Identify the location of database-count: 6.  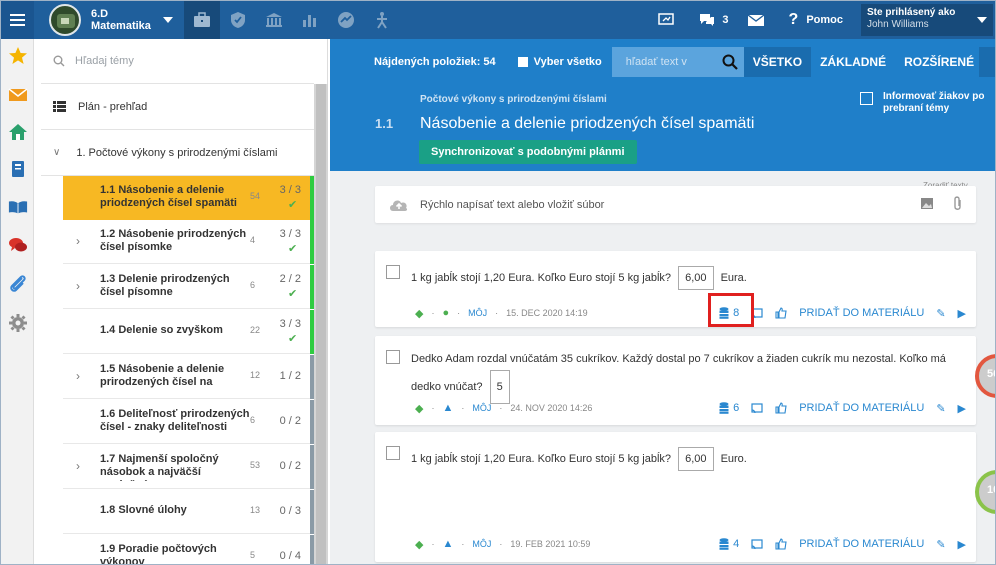
(736, 408).